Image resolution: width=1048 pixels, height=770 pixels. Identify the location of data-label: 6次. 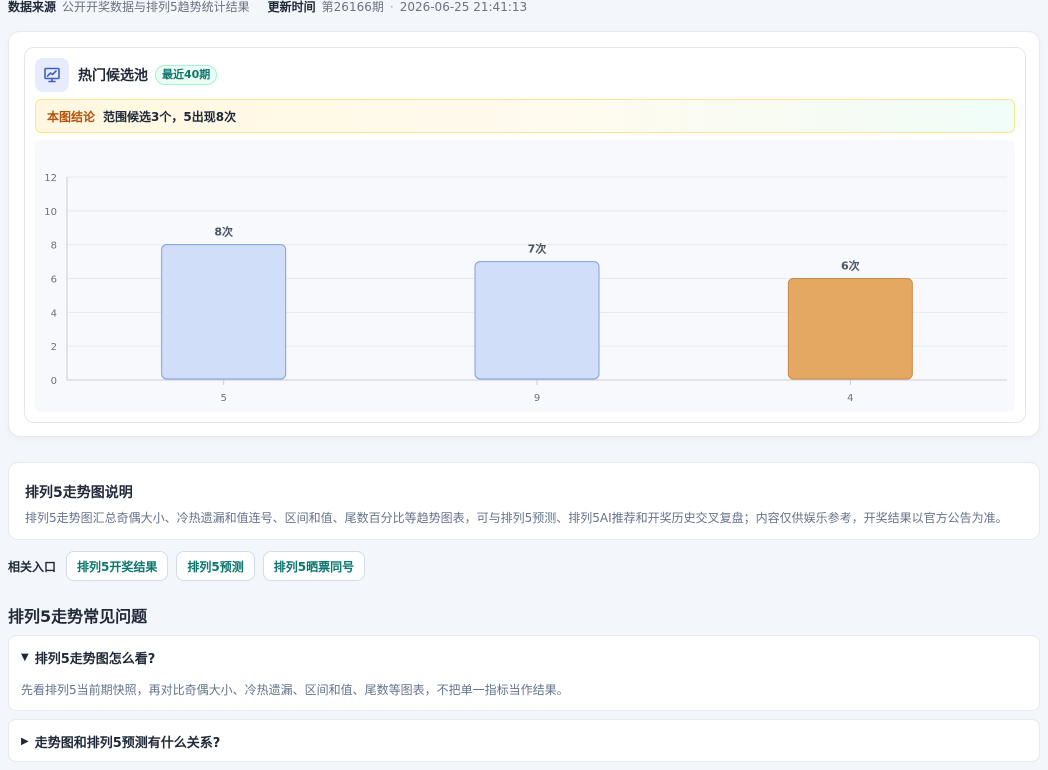
(850, 266).